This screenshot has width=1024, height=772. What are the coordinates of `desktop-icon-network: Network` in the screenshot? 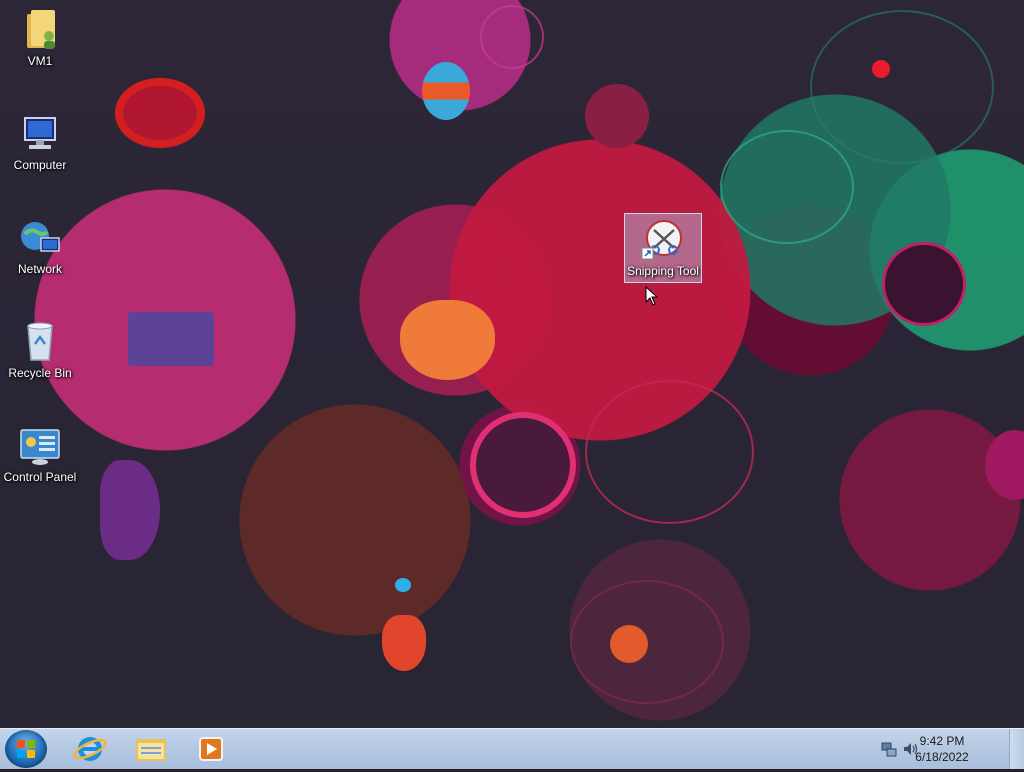 It's located at (40, 258).